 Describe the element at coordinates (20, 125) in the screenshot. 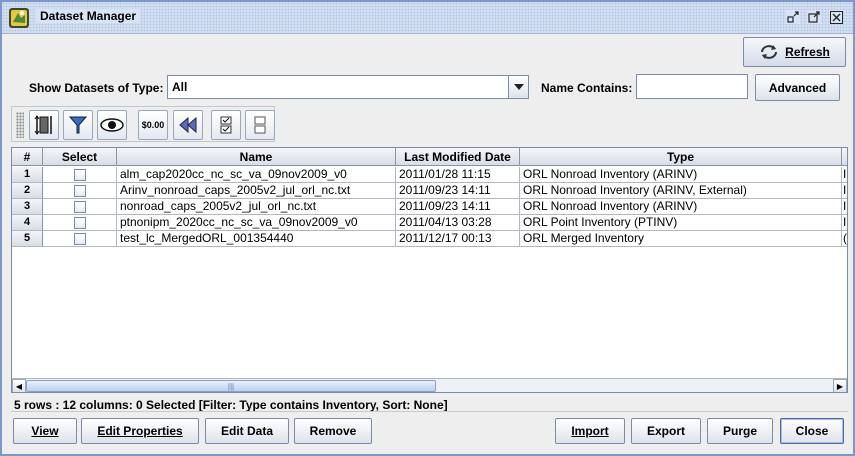

I see `toolbar-grip` at that location.